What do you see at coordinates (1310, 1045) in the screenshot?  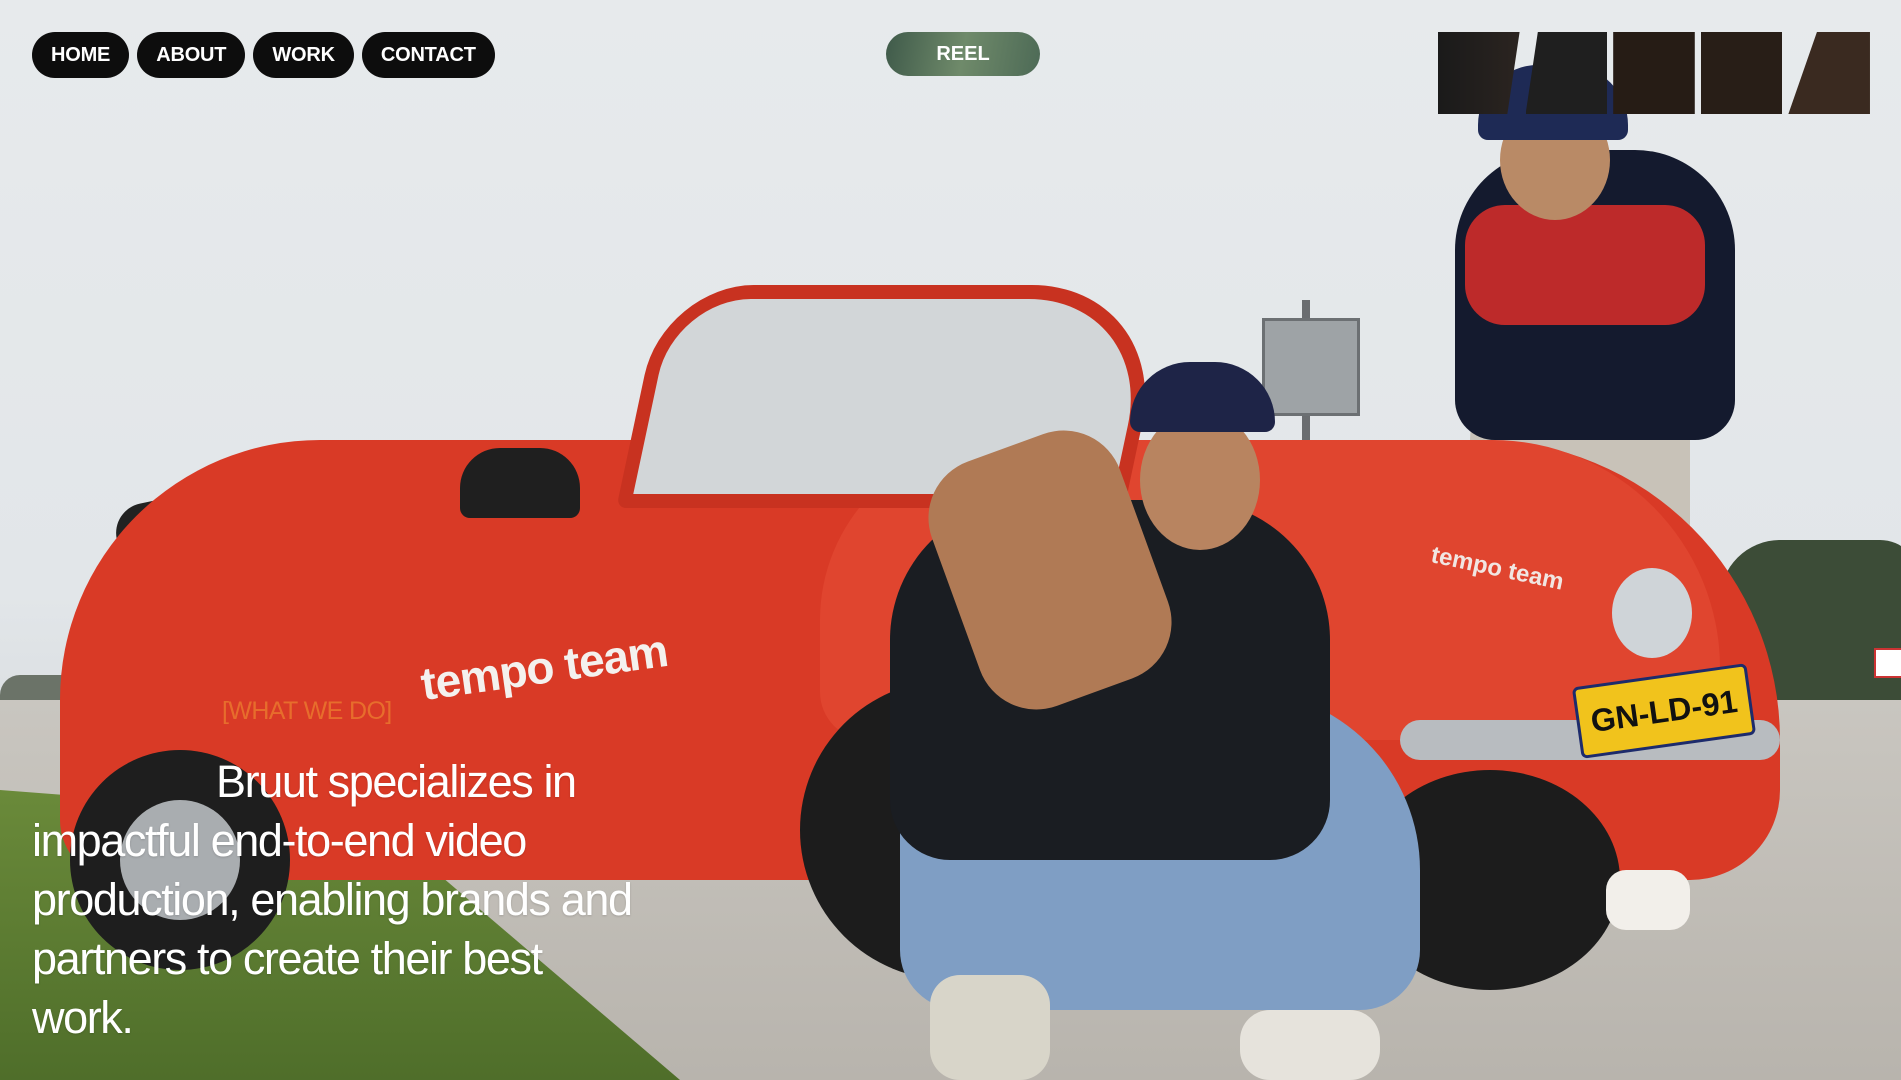 I see `person-crouching-shoe-right` at bounding box center [1310, 1045].